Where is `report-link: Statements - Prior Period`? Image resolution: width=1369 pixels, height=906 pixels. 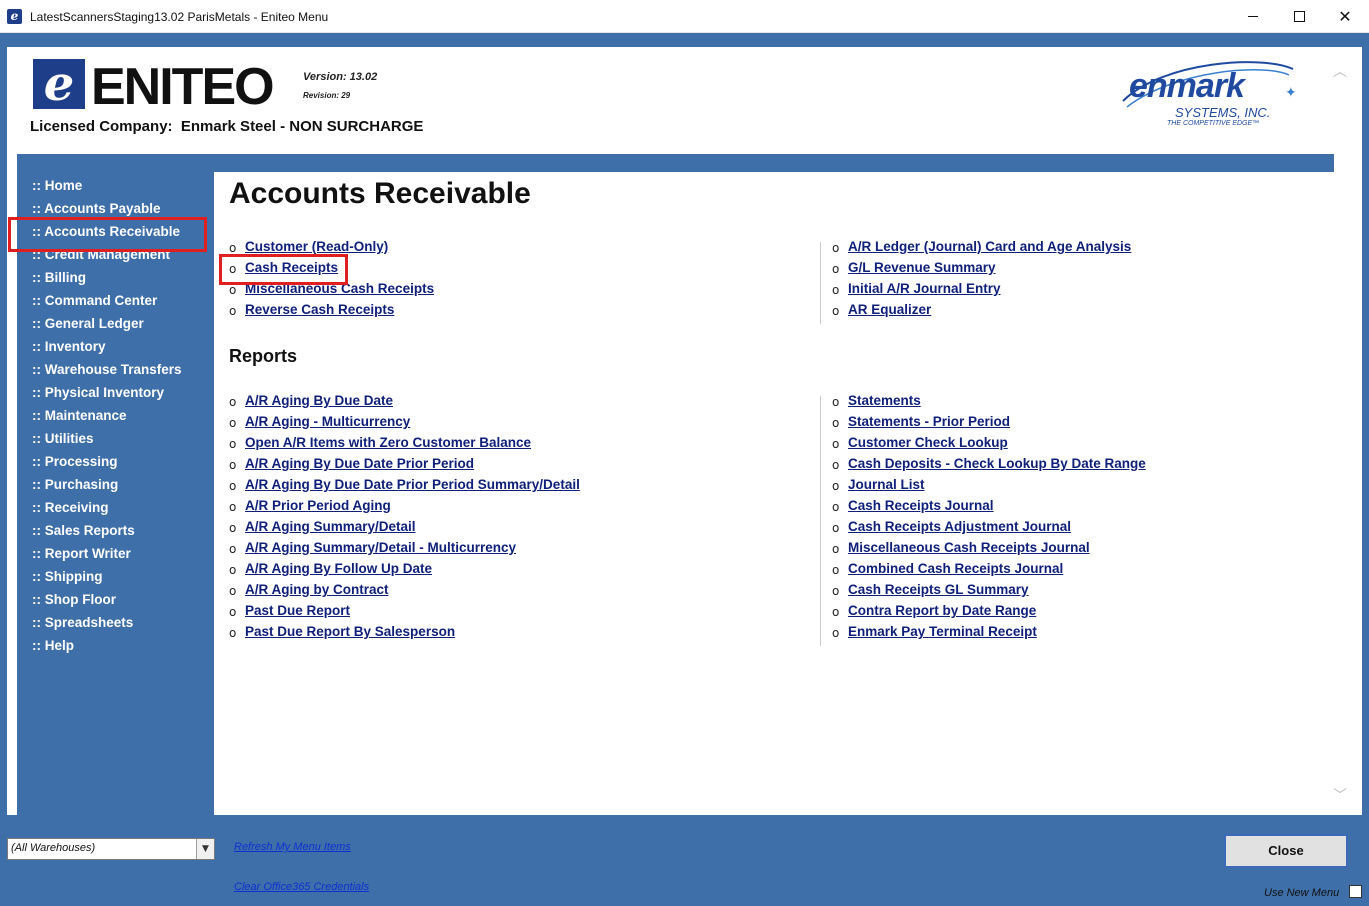 report-link: Statements - Prior Period is located at coordinates (929, 421).